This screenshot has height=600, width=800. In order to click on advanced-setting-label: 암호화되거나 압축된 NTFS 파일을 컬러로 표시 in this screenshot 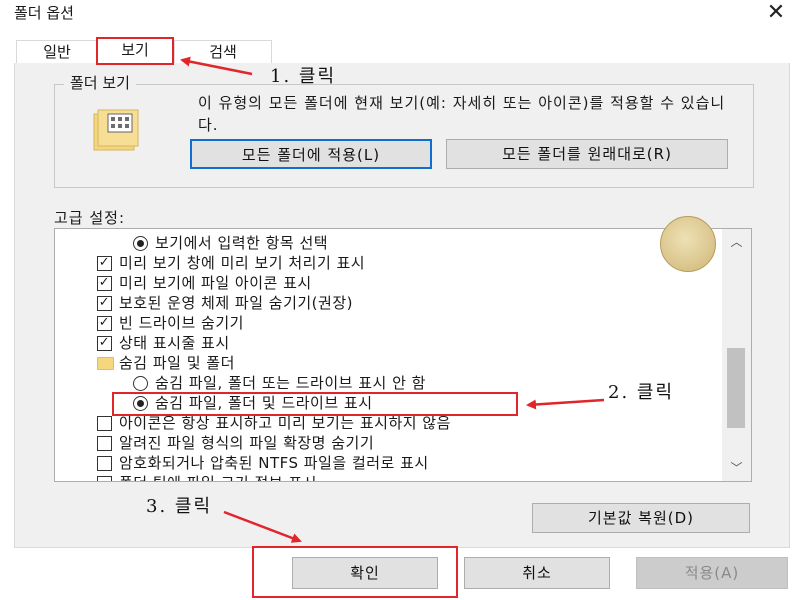, I will do `click(274, 463)`.